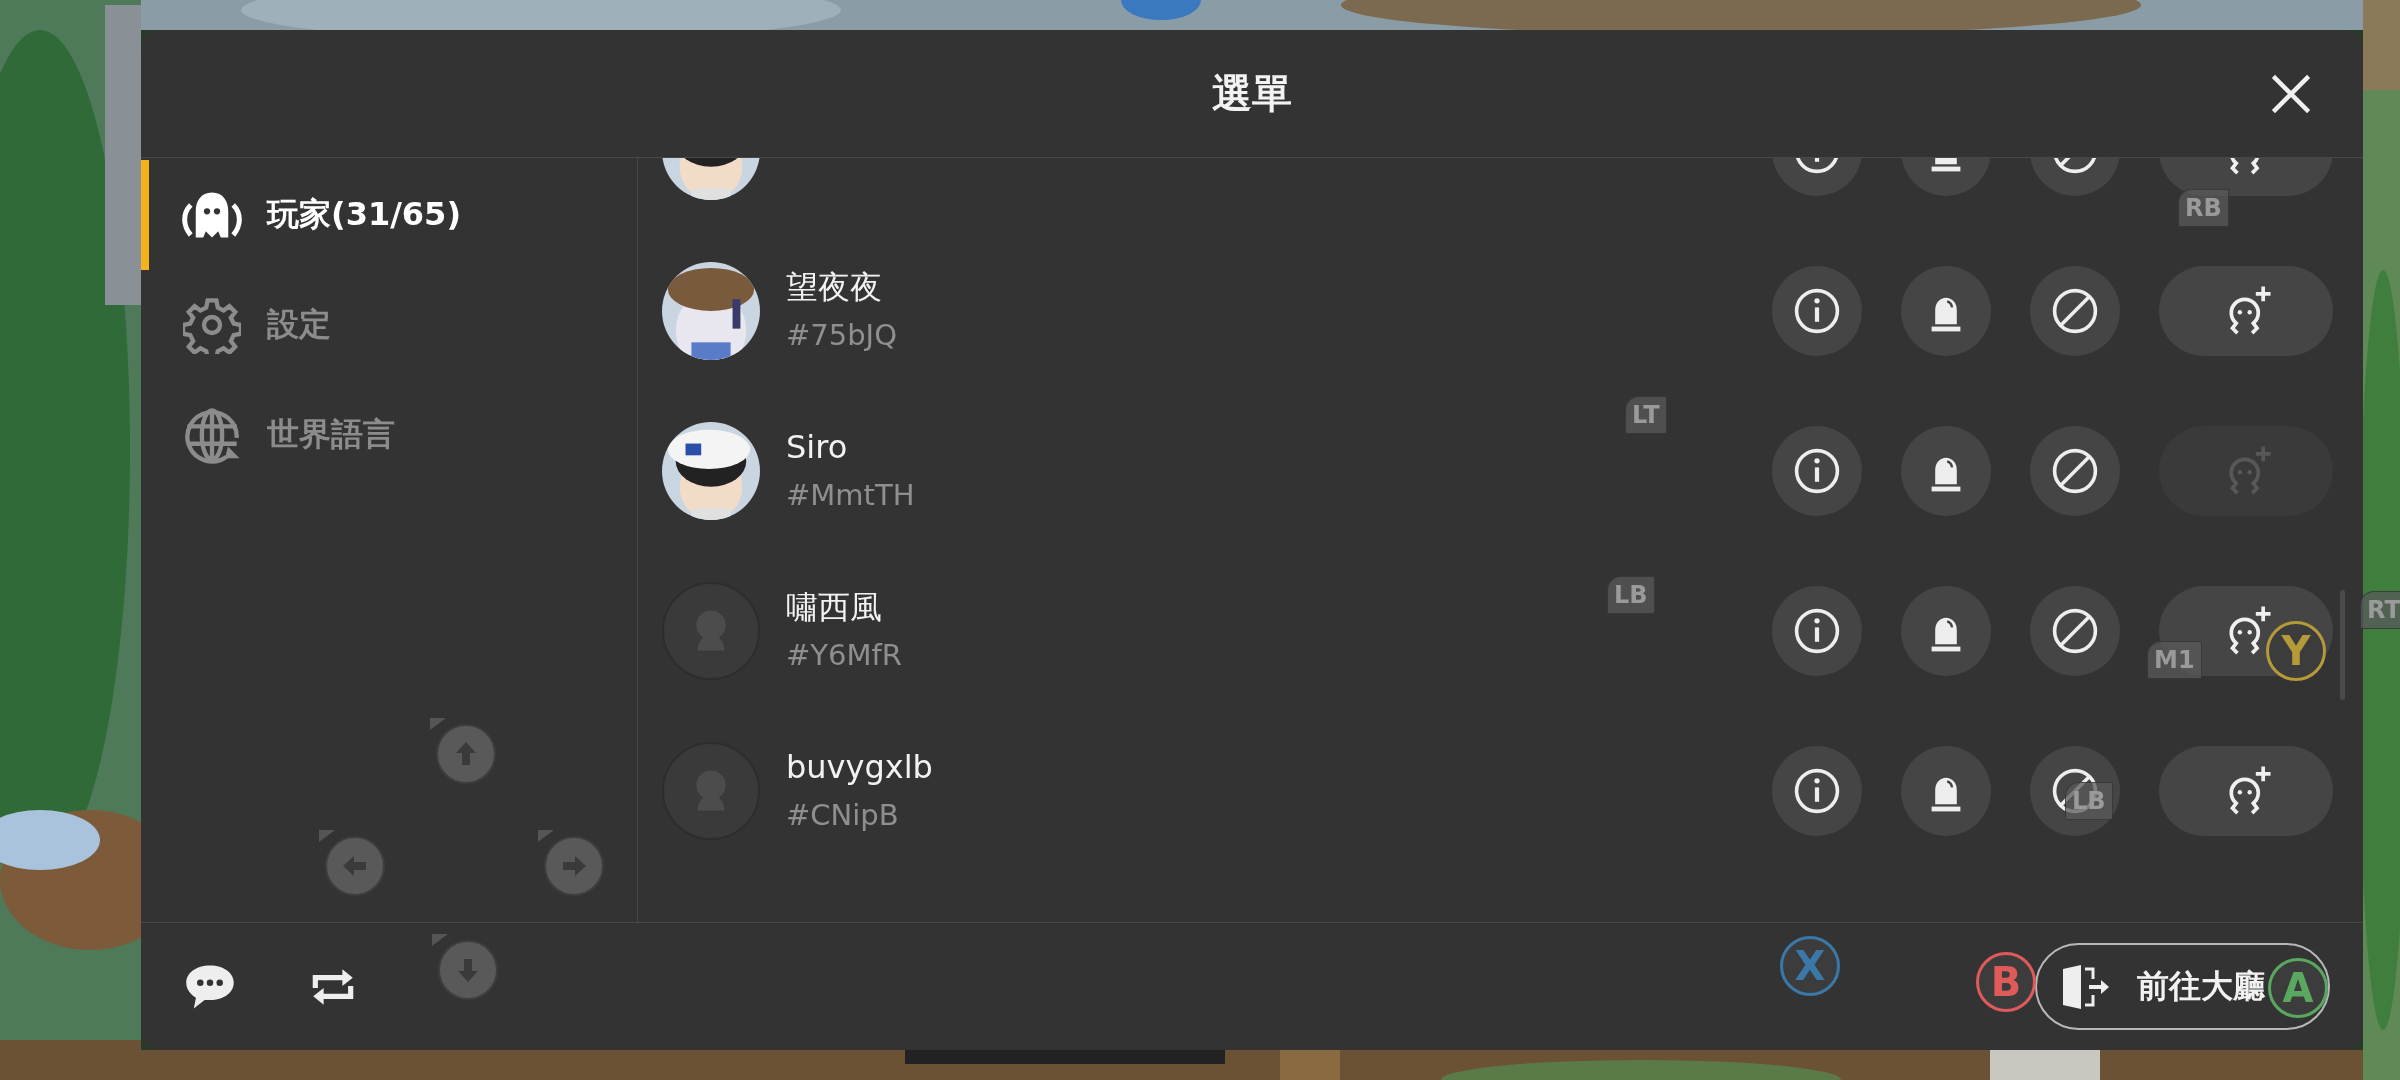  I want to click on sidebar-tab: 世界語言, so click(389, 435).